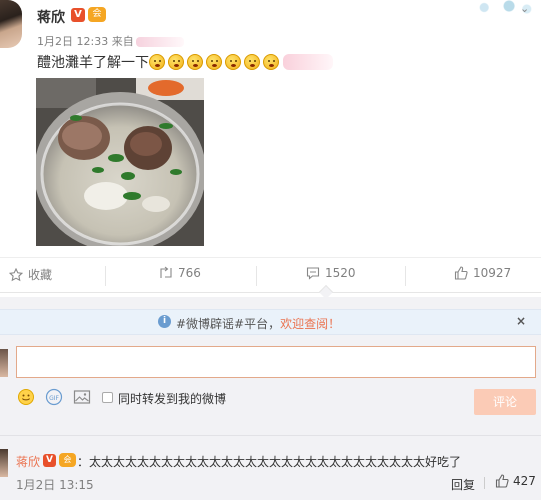  I want to click on info-icon: i, so click(164, 321).